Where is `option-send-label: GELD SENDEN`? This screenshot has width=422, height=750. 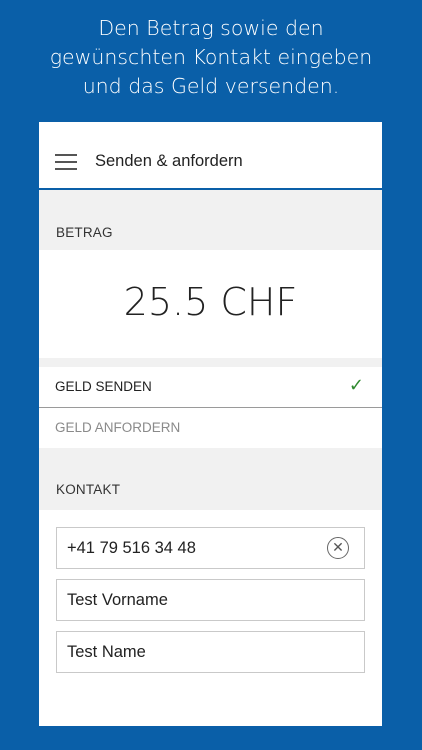
option-send-label: GELD SENDEN is located at coordinates (103, 386).